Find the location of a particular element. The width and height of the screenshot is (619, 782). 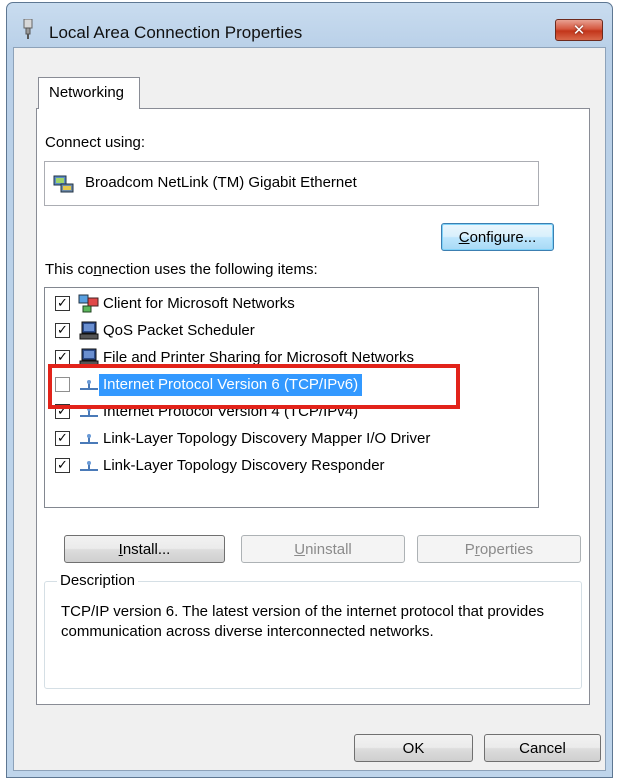

title-bar: Local Area Connection Properties ✕ is located at coordinates (309, 25).